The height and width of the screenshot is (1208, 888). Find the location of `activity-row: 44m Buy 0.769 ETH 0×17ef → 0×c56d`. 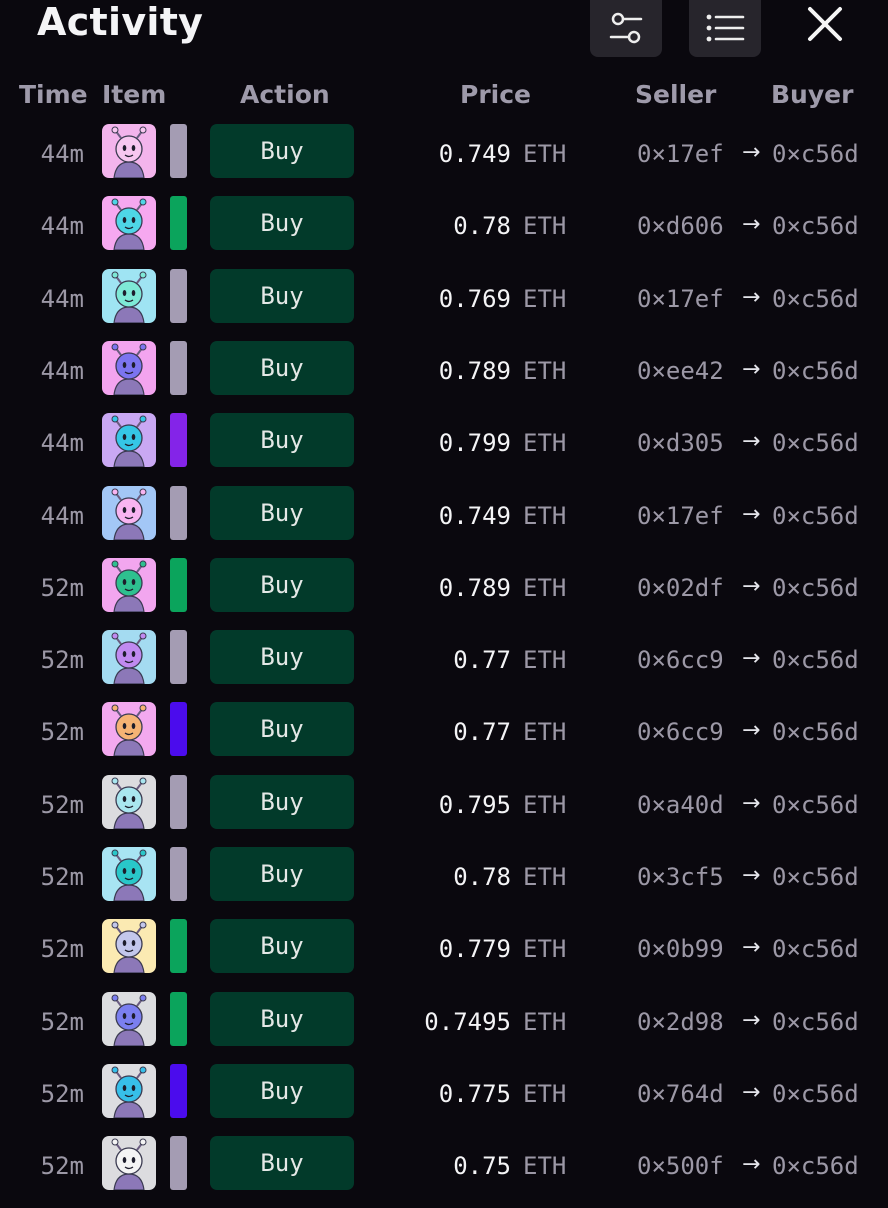

activity-row: 44m Buy 0.769 ETH 0×17ef → 0×c56d is located at coordinates (444, 304).